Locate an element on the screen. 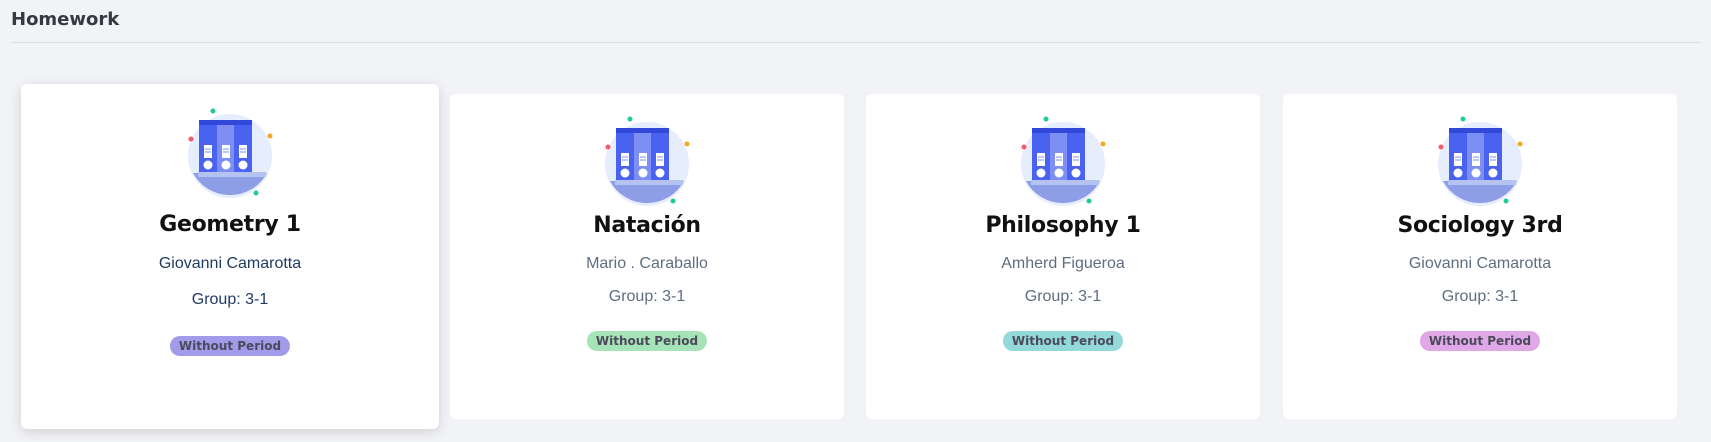 Image resolution: width=1711 pixels, height=442 pixels. teacher-name: Mario . Caraballo is located at coordinates (647, 263).